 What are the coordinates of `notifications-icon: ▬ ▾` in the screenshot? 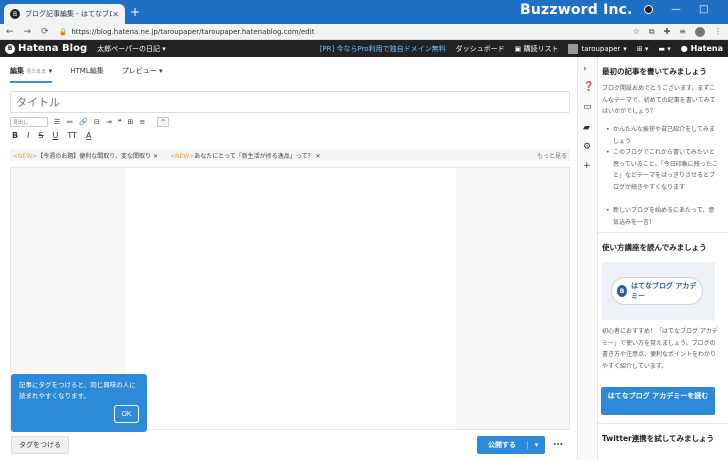 It's located at (664, 49).